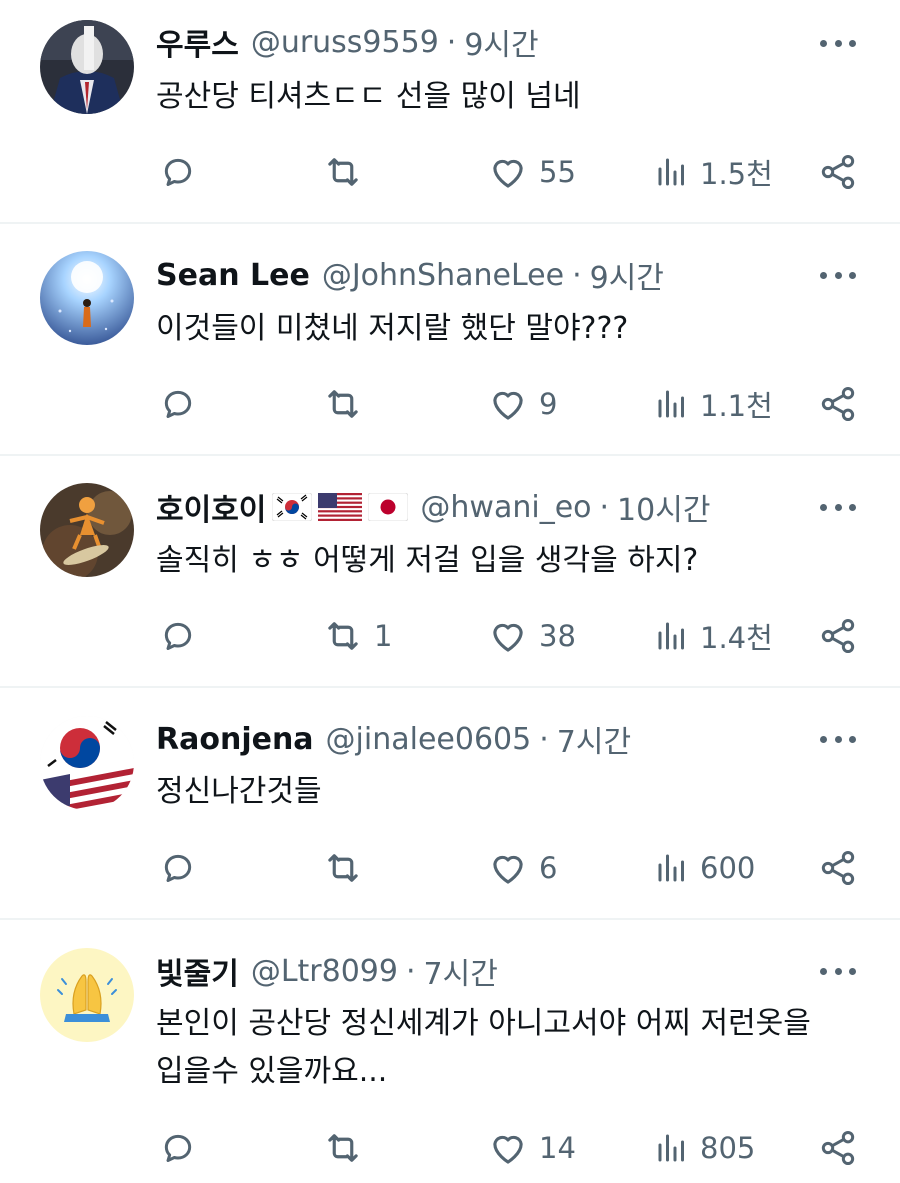 The image size is (900, 1183). What do you see at coordinates (531, 172) in the screenshot?
I see `like-button: 55` at bounding box center [531, 172].